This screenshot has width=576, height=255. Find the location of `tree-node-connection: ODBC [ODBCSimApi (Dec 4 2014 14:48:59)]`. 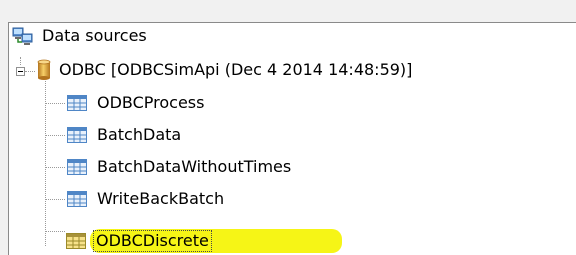

tree-node-connection: ODBC [ODBCSimApi (Dec 4 2014 14:48:59)] is located at coordinates (223, 70).